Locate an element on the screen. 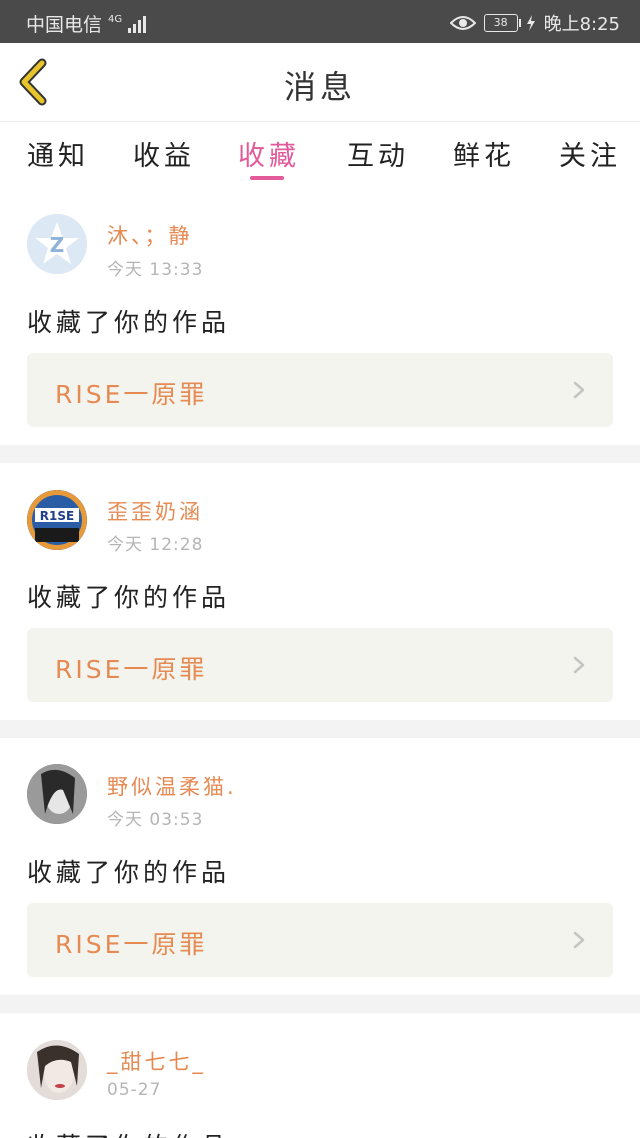 This screenshot has height=1138, width=640. svg-text: Z is located at coordinates (57, 245).